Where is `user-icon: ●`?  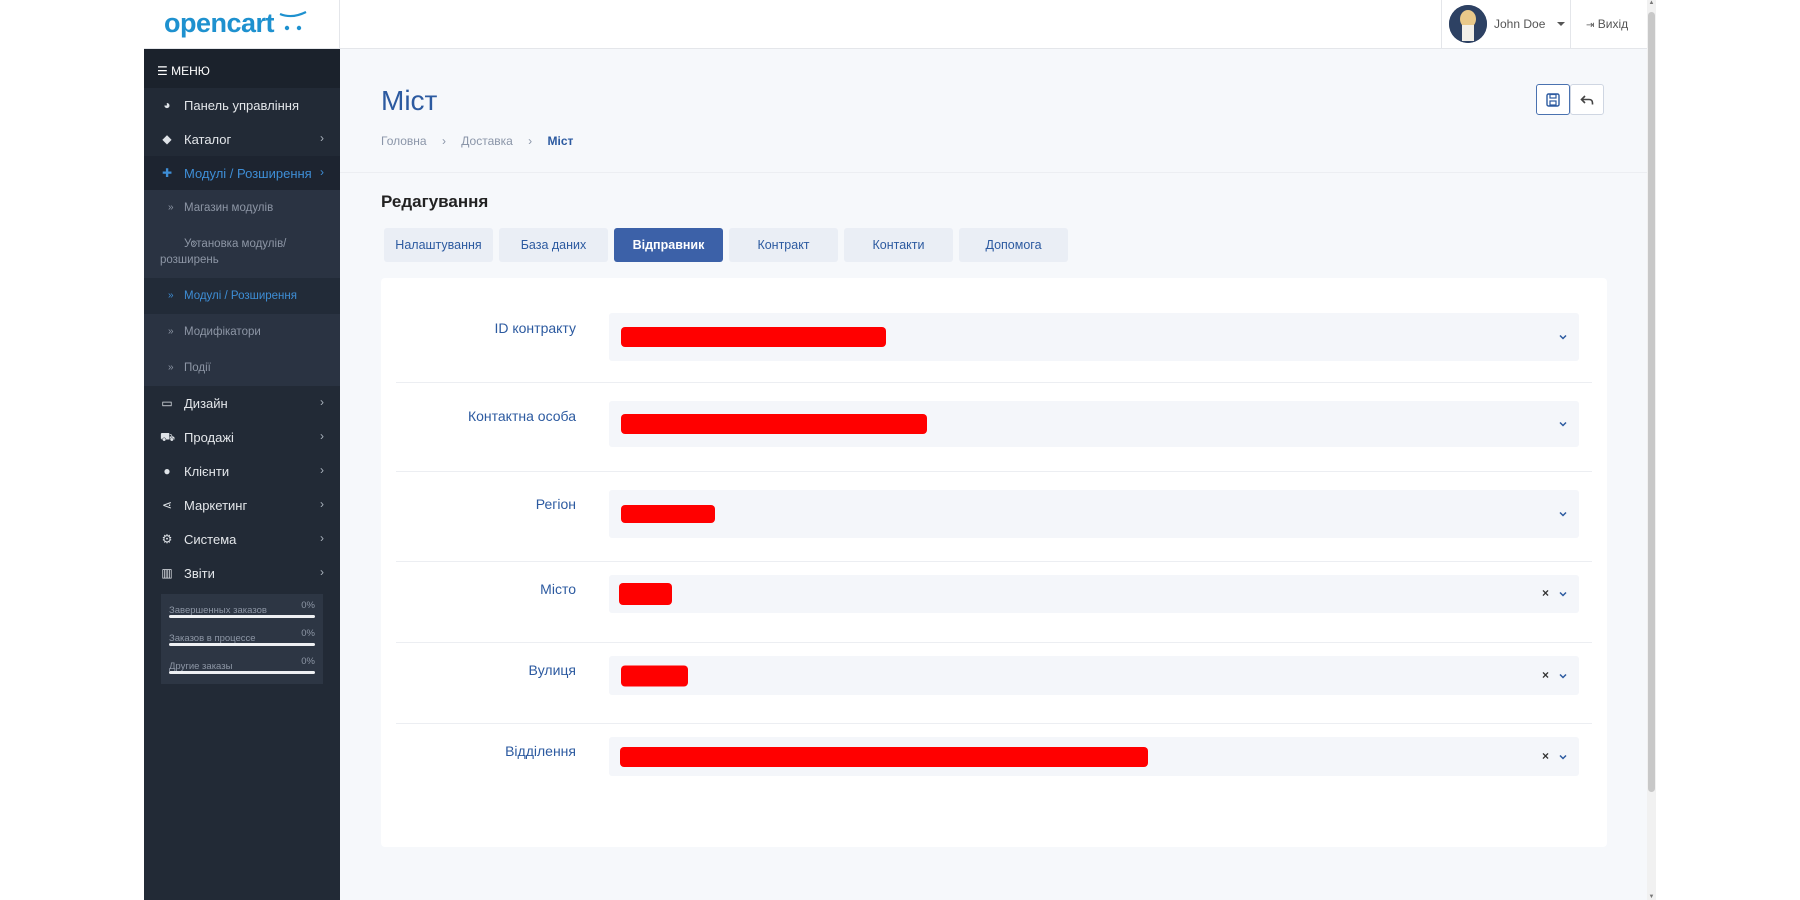
user-icon: ● is located at coordinates (167, 471).